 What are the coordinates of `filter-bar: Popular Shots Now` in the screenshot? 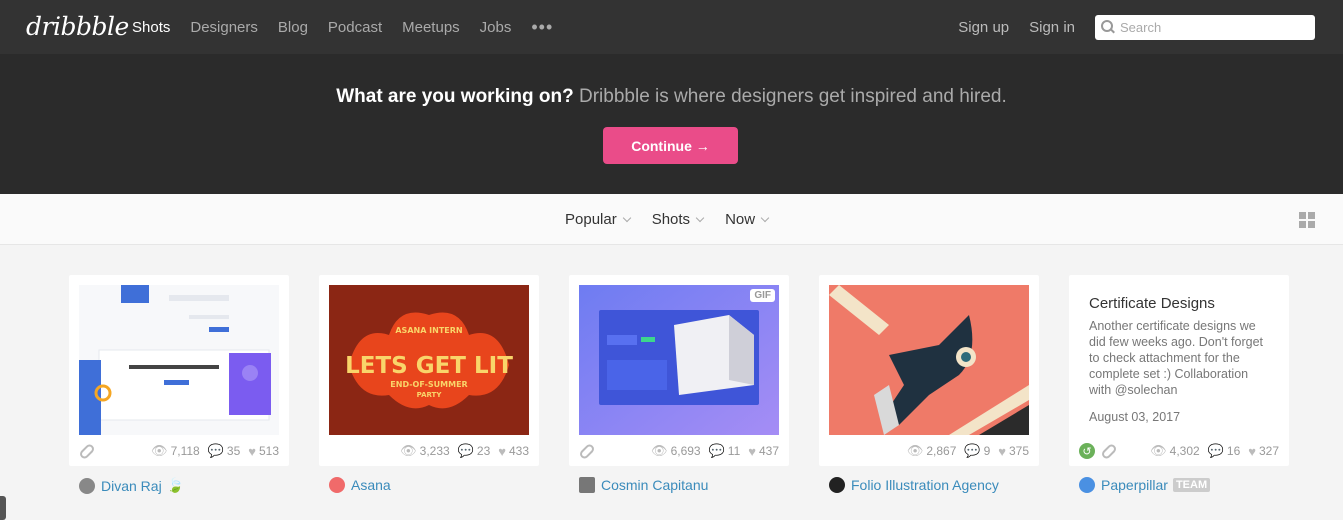 It's located at (671, 219).